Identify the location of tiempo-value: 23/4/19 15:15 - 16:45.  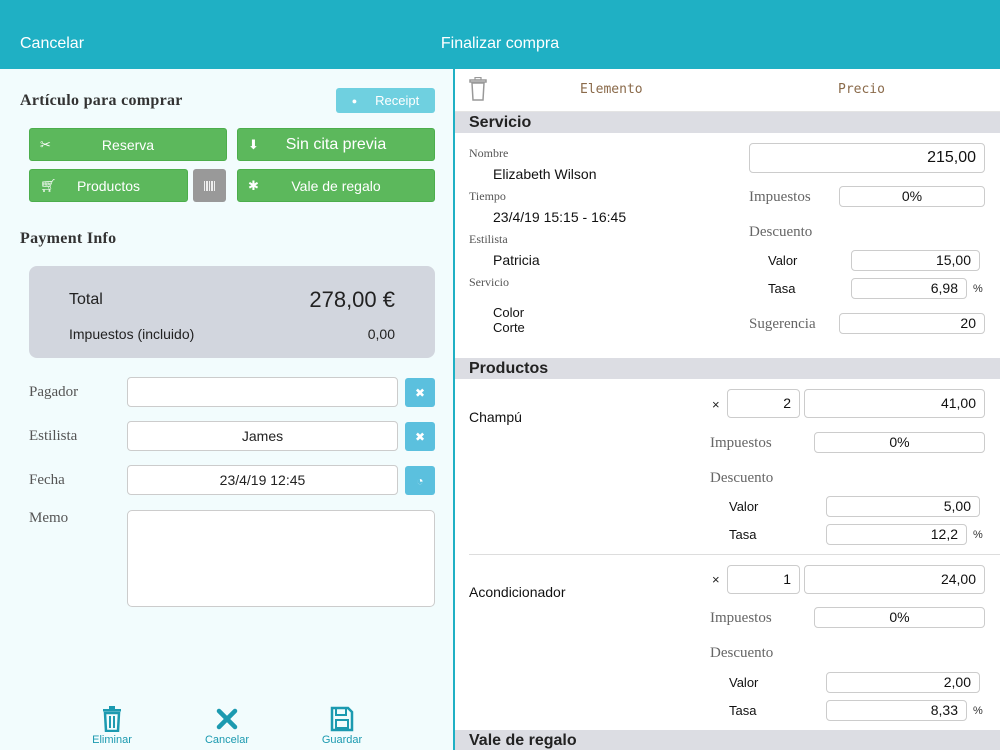
(560, 217).